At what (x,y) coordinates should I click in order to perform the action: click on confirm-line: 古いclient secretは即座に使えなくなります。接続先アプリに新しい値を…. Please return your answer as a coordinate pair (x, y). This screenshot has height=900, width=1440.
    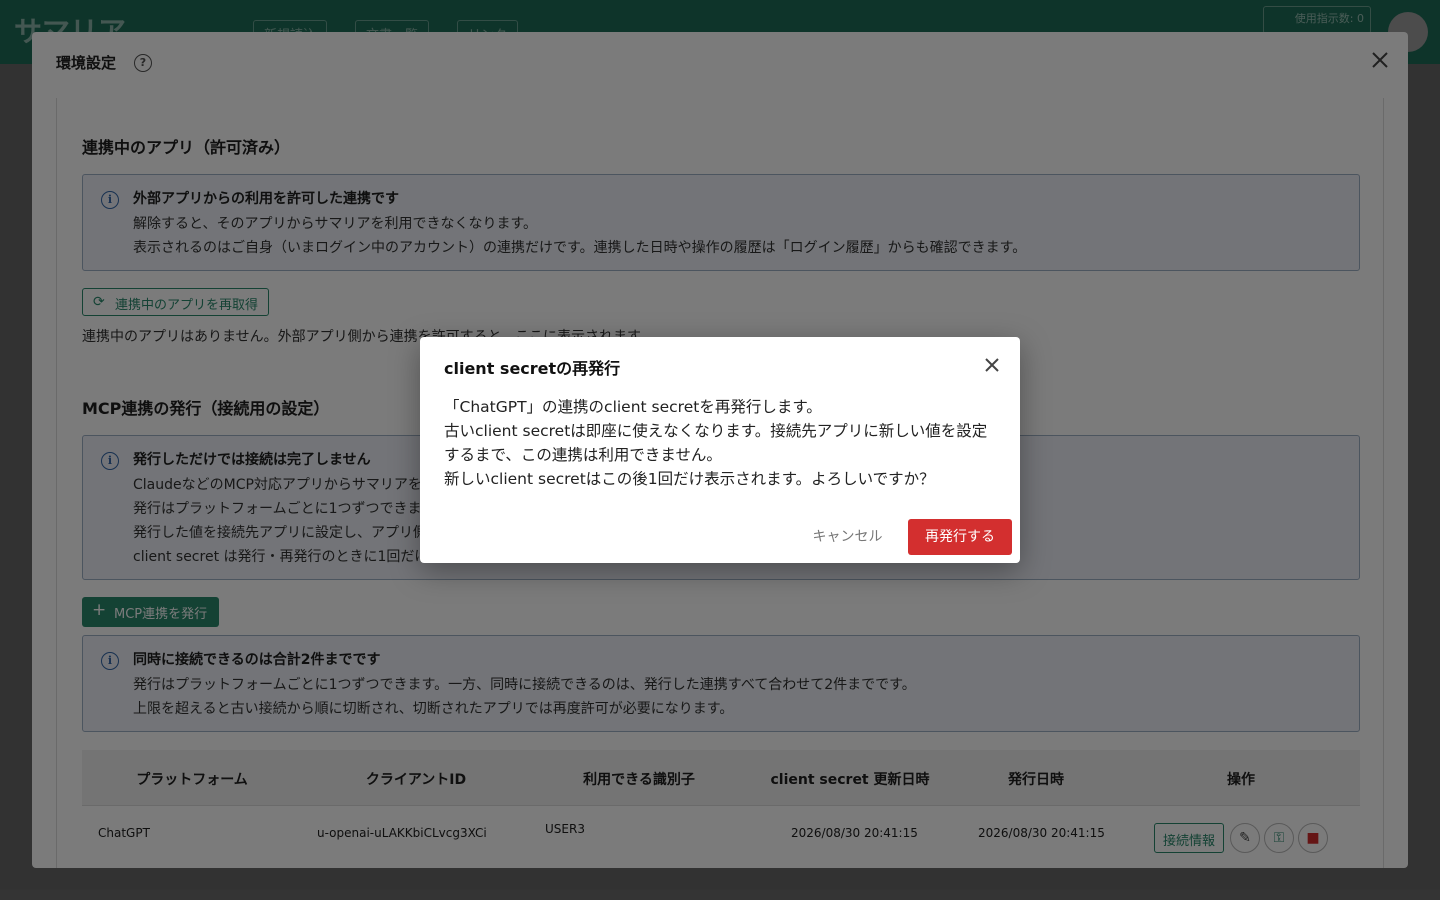
    Looking at the image, I should click on (716, 431).